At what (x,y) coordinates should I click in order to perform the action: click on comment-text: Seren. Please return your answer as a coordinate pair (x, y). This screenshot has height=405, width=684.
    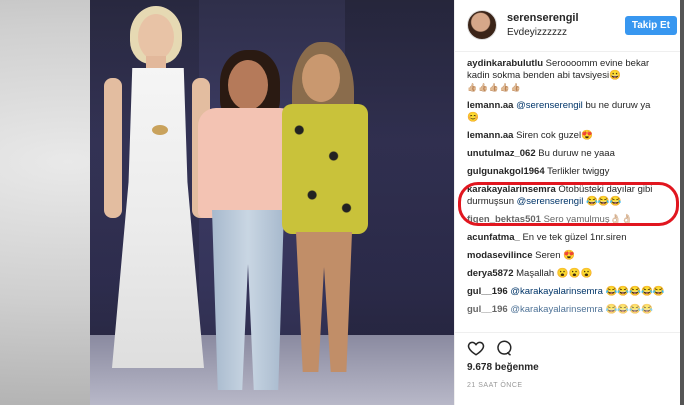
    Looking at the image, I should click on (548, 255).